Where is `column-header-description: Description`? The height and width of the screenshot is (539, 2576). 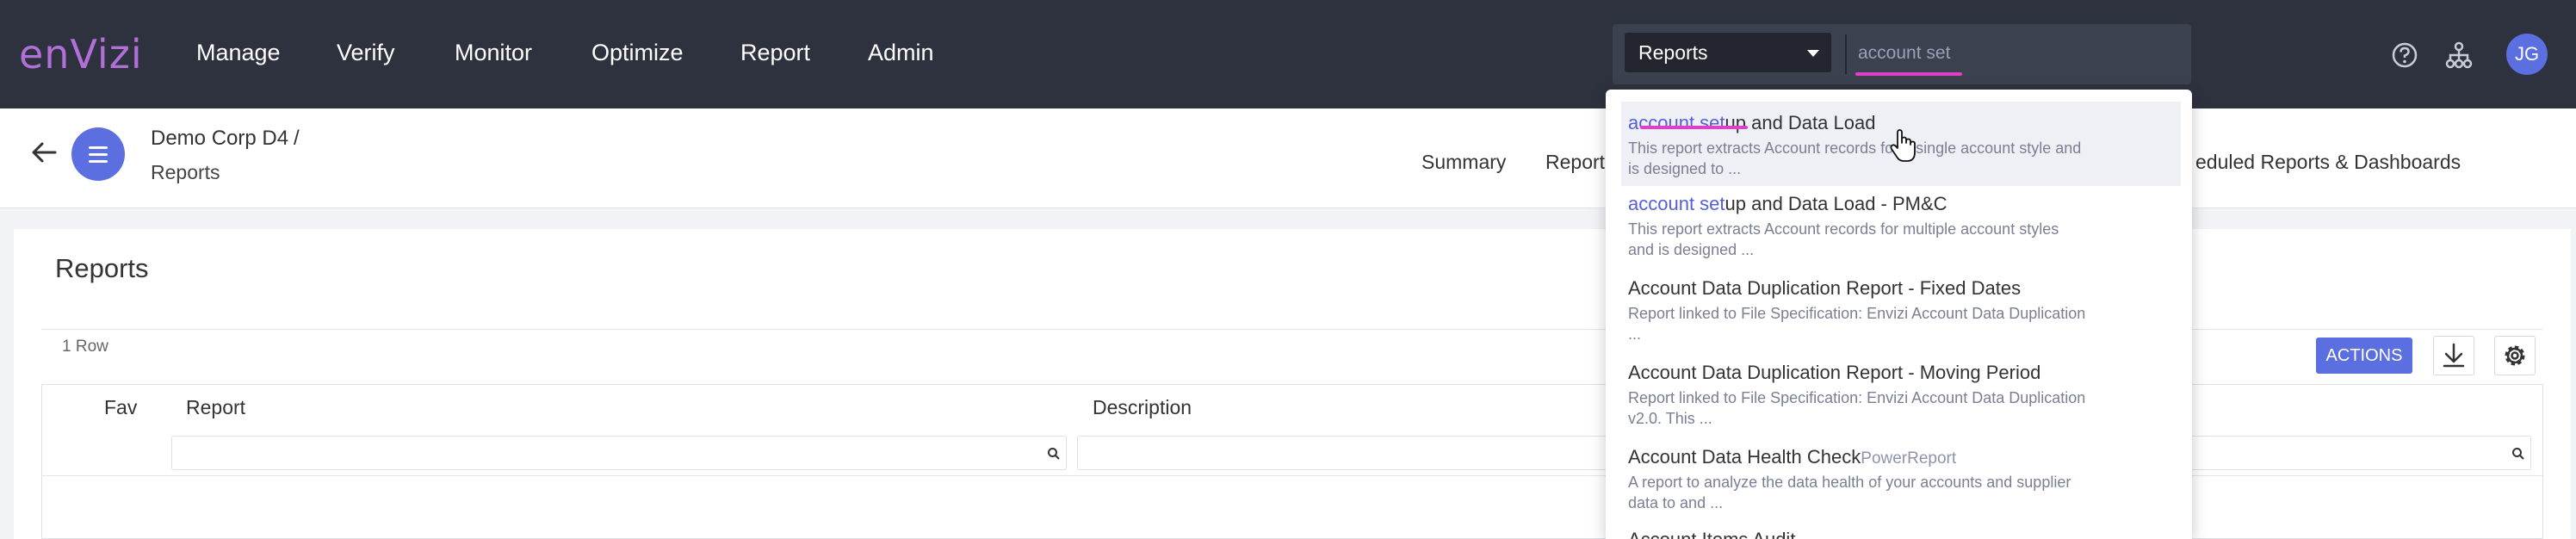 column-header-description: Description is located at coordinates (1142, 407).